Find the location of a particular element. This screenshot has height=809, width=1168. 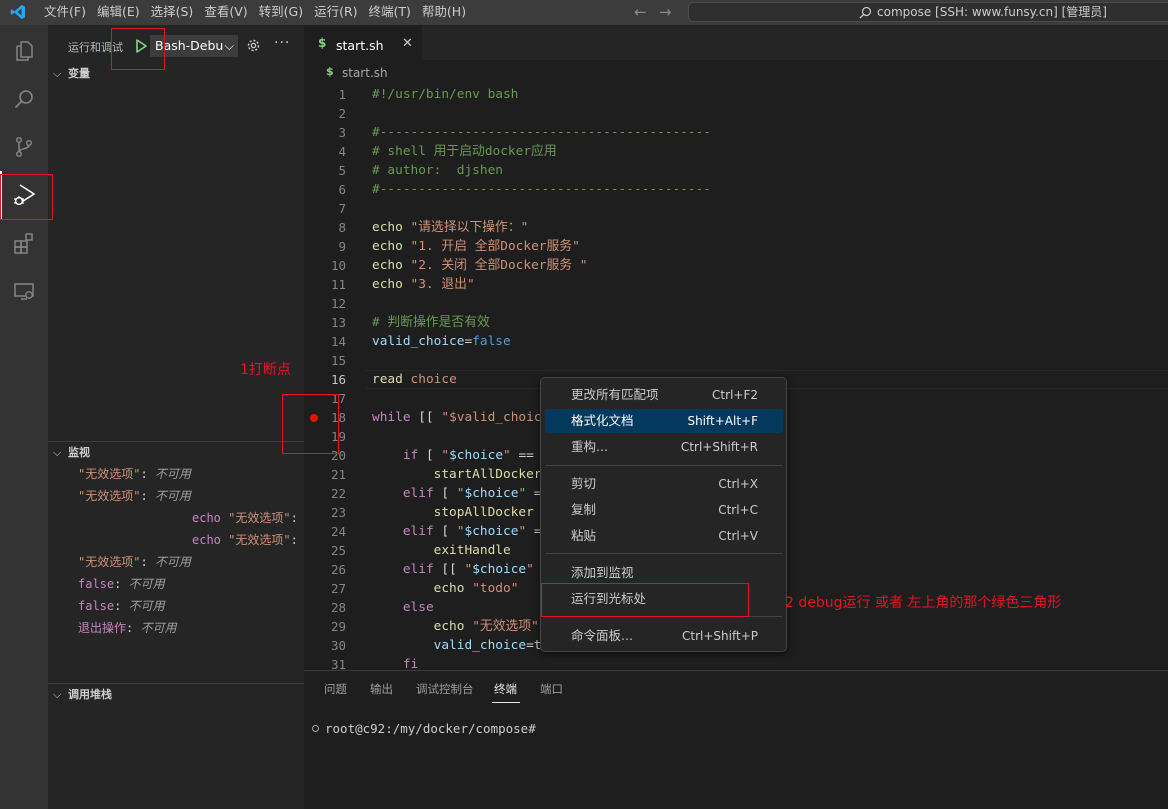

code-token: # 判断操作是否有效 is located at coordinates (431, 322).